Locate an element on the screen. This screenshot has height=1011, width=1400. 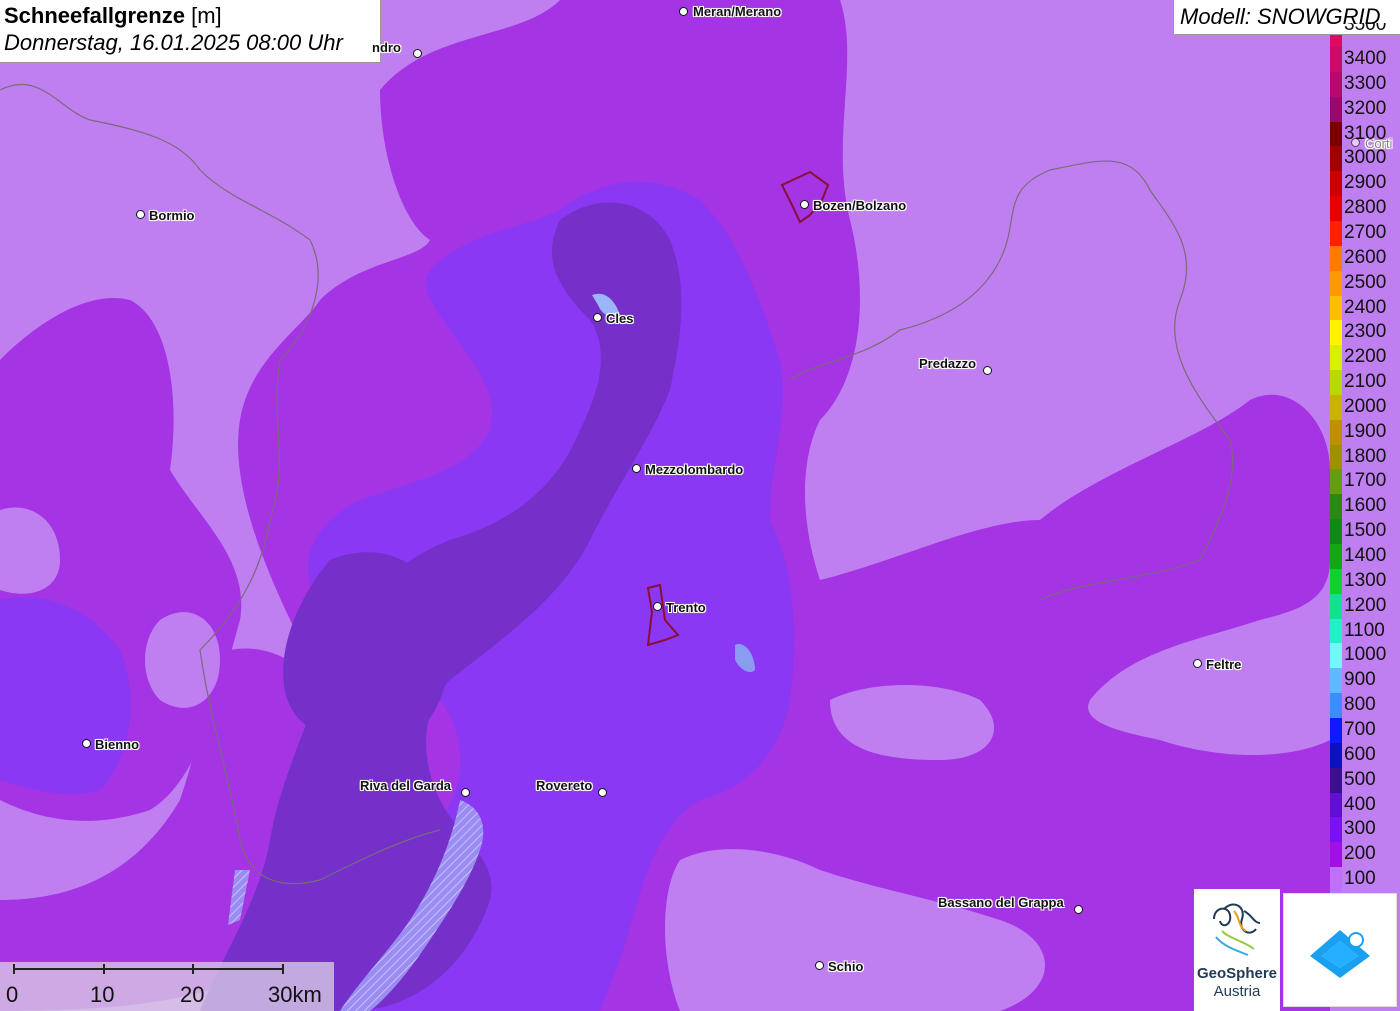
page-title: Schneefallgrenze [m] is located at coordinates (190, 16).